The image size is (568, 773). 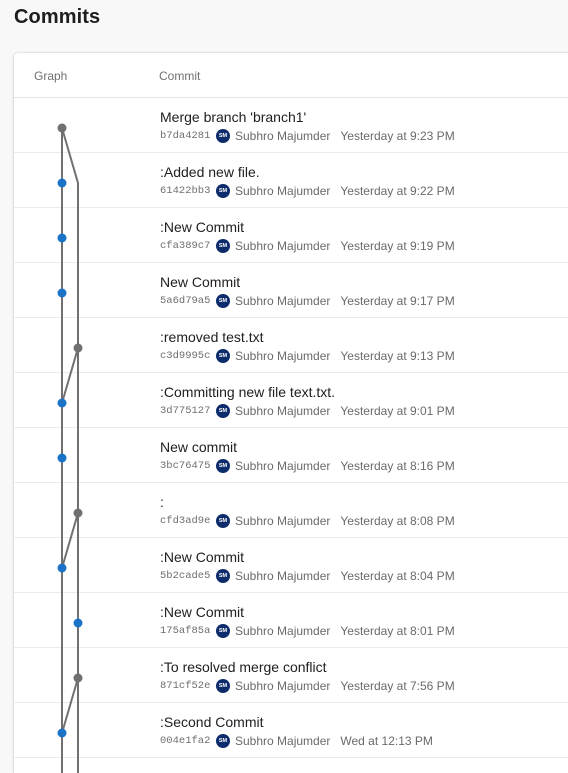 What do you see at coordinates (70, 448) in the screenshot?
I see `commit-graph` at bounding box center [70, 448].